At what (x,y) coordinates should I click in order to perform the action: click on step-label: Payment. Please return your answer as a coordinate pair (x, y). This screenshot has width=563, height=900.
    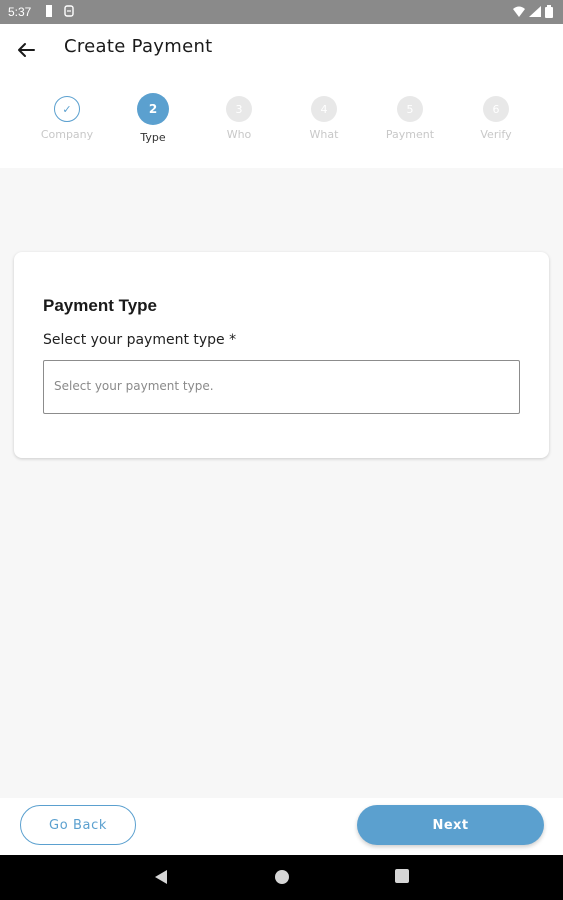
    Looking at the image, I should click on (410, 134).